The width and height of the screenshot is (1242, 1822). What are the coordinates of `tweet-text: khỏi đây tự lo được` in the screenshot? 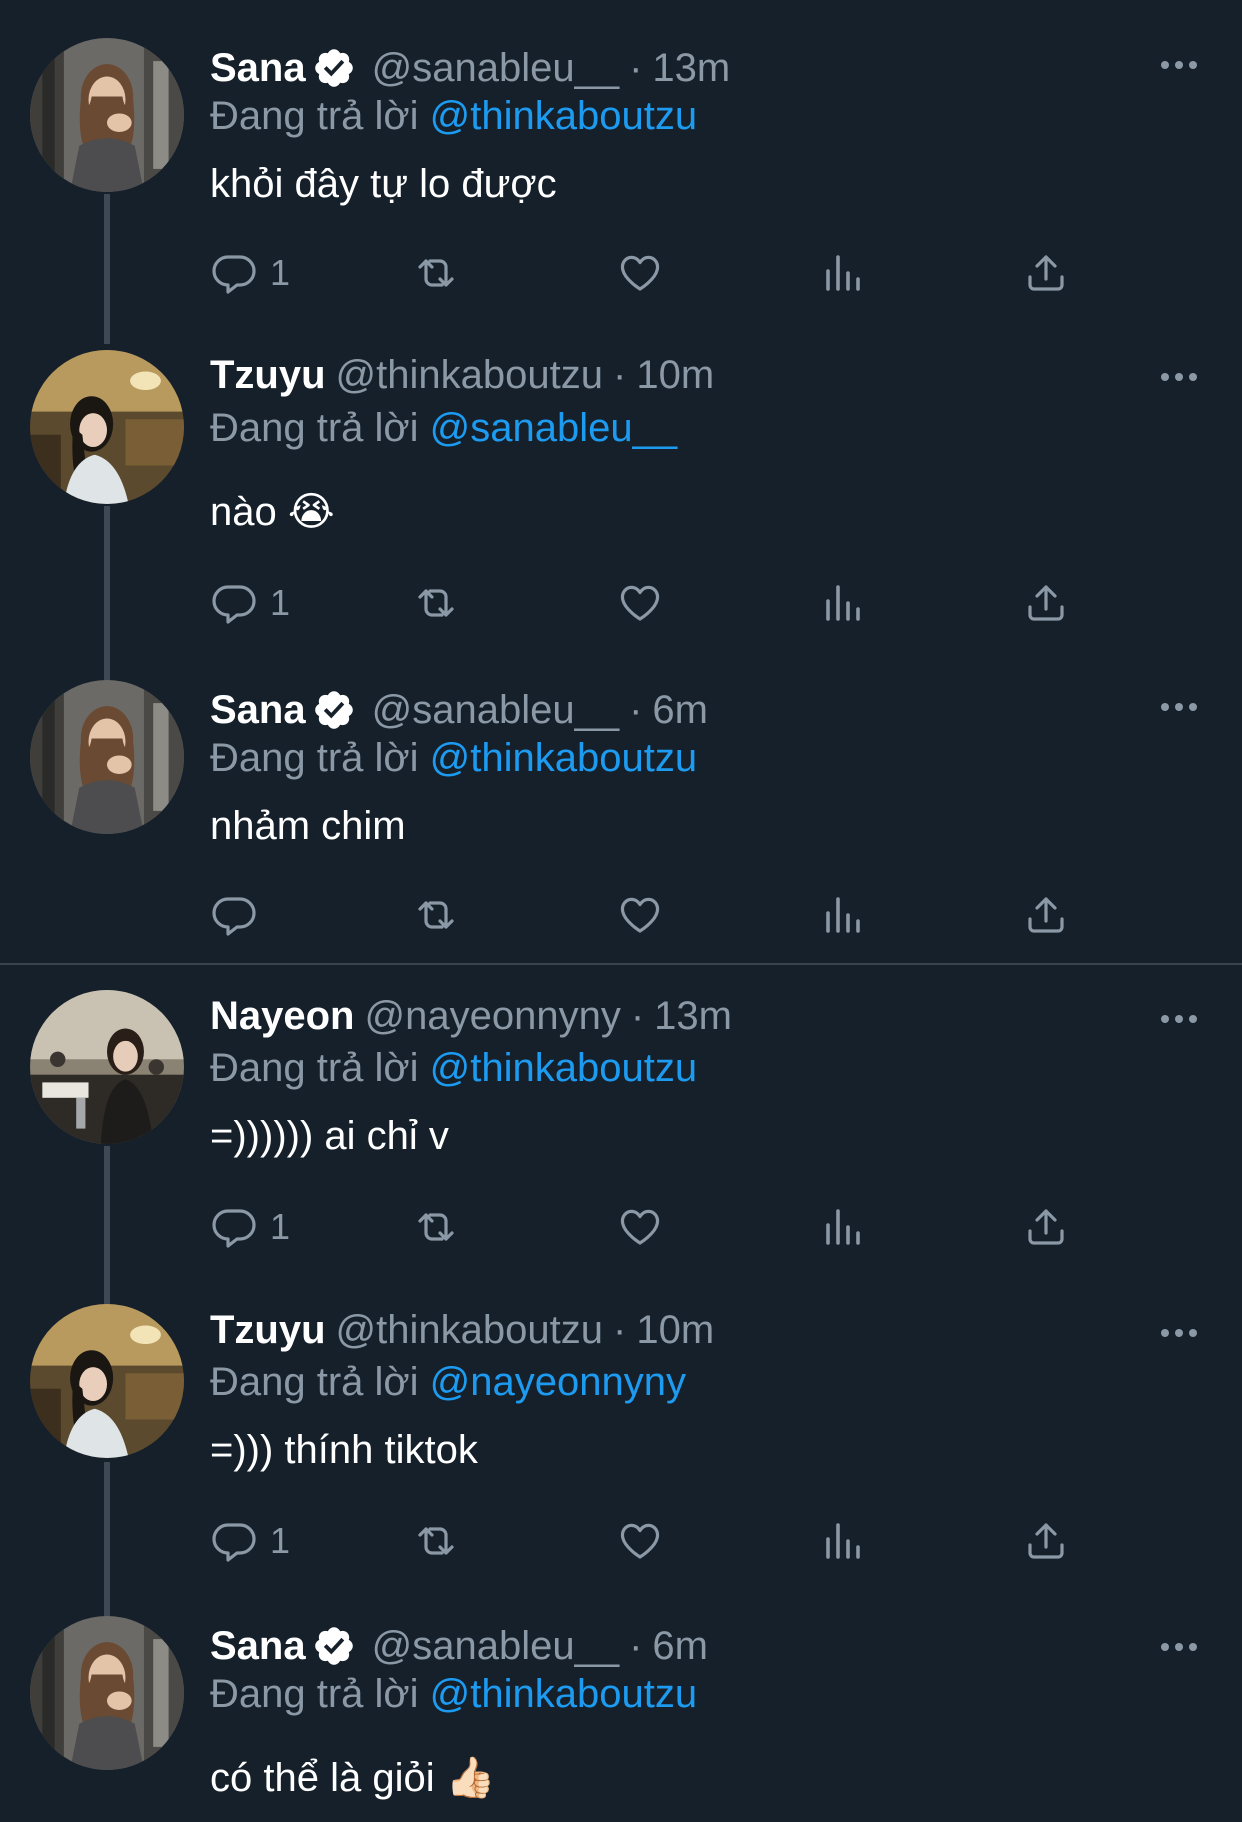 It's located at (383, 184).